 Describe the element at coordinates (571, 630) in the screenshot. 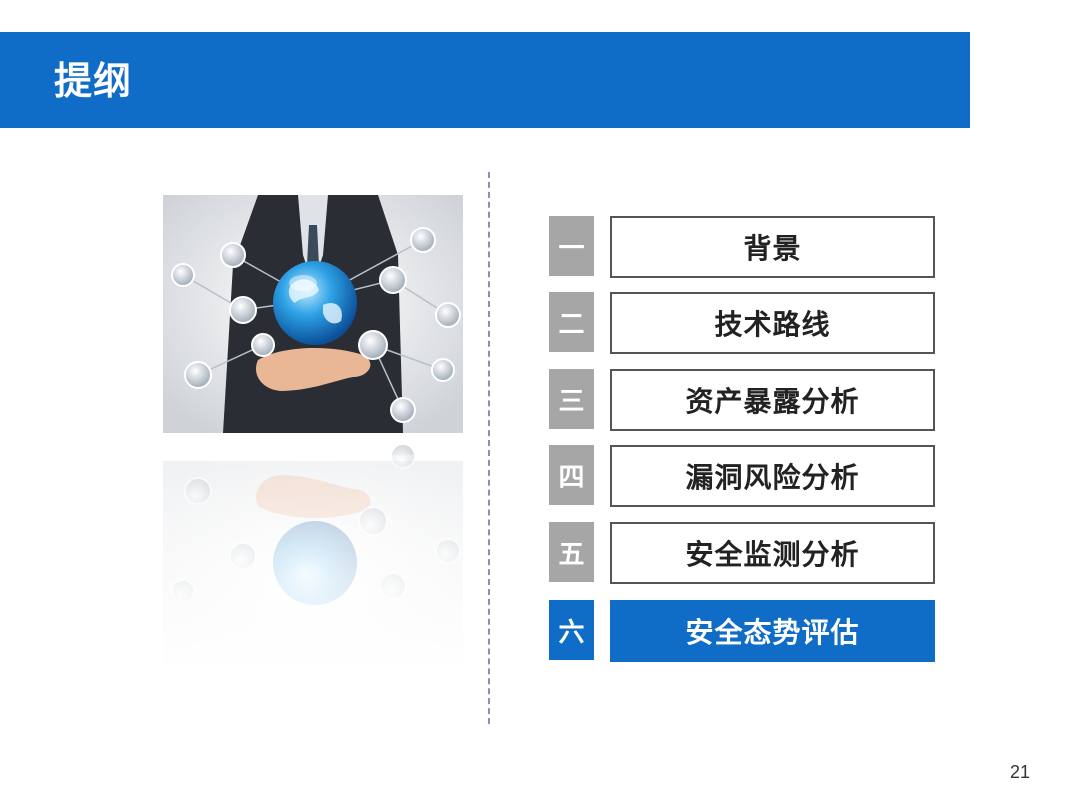

I see `outline-item-number: 六` at that location.